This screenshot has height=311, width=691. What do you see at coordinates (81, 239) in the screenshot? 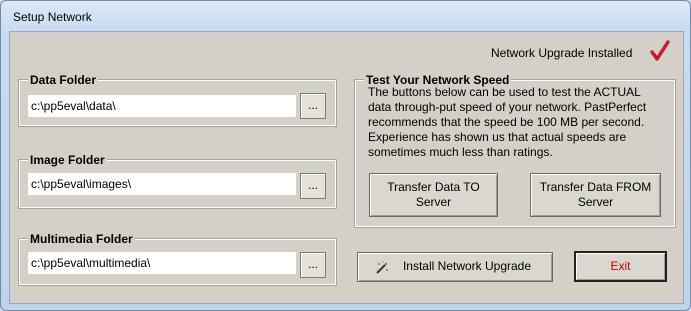
I see `multimedia-folder-label: Multimedia Folder` at bounding box center [81, 239].